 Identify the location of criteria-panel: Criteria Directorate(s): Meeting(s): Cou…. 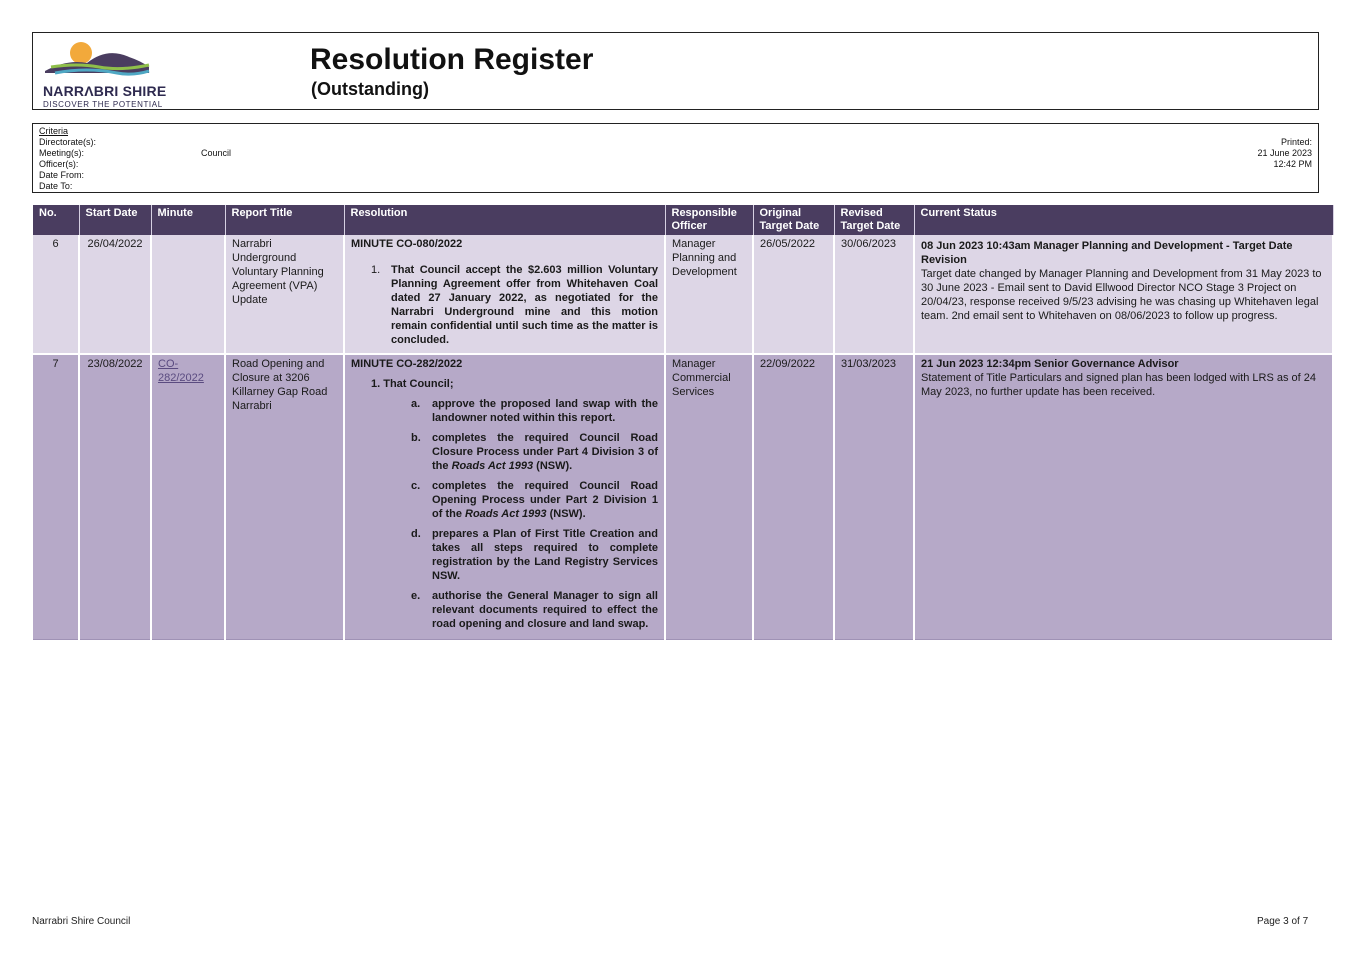
(675, 158).